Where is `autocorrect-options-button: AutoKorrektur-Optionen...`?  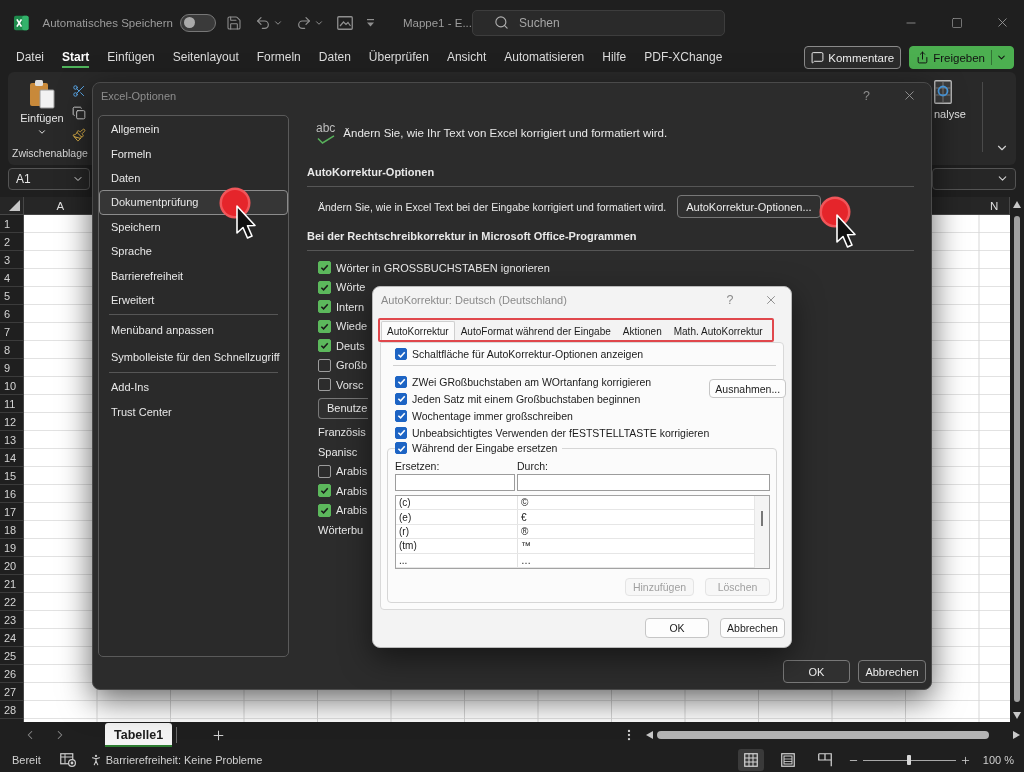
autocorrect-options-button: AutoKorrektur-Optionen... is located at coordinates (749, 206).